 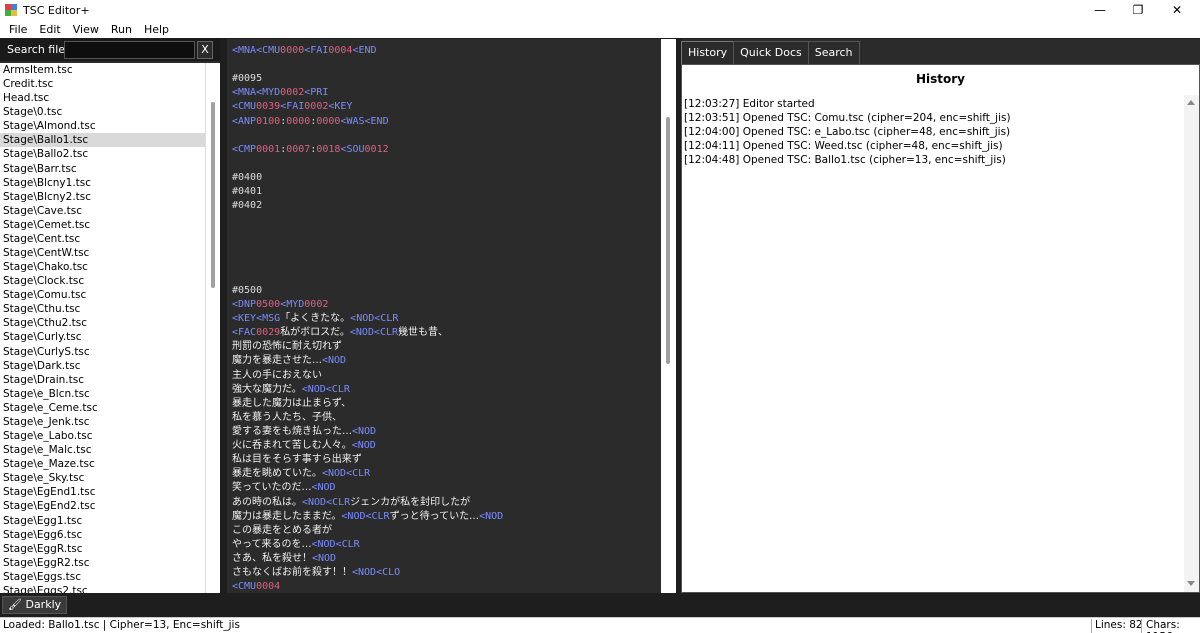 I want to click on editor-line: #0095, so click(x=367, y=79).